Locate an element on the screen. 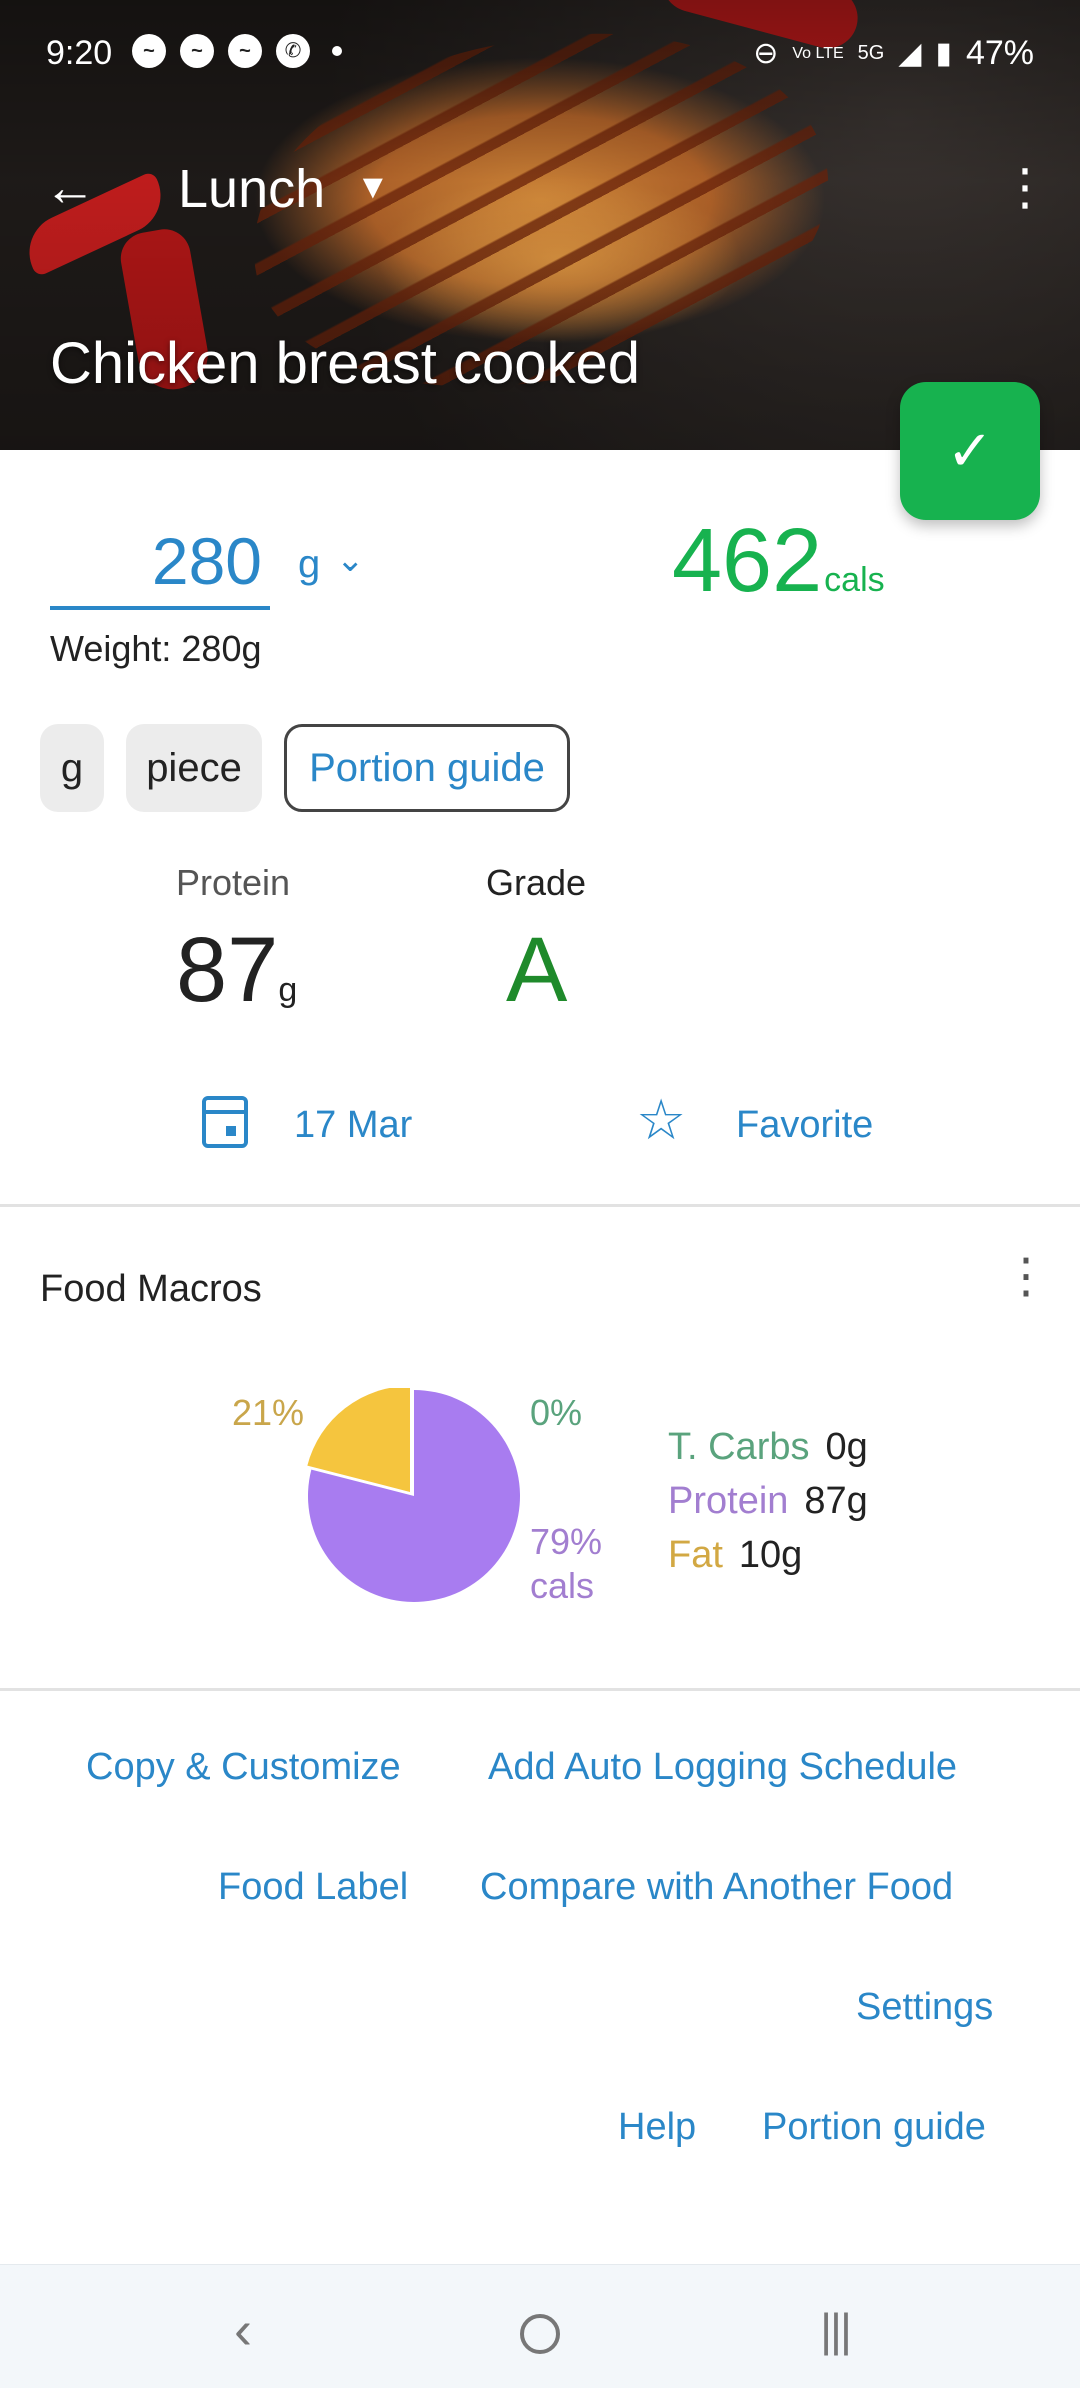 The image size is (1080, 2388). protein-value: 87g is located at coordinates (236, 970).